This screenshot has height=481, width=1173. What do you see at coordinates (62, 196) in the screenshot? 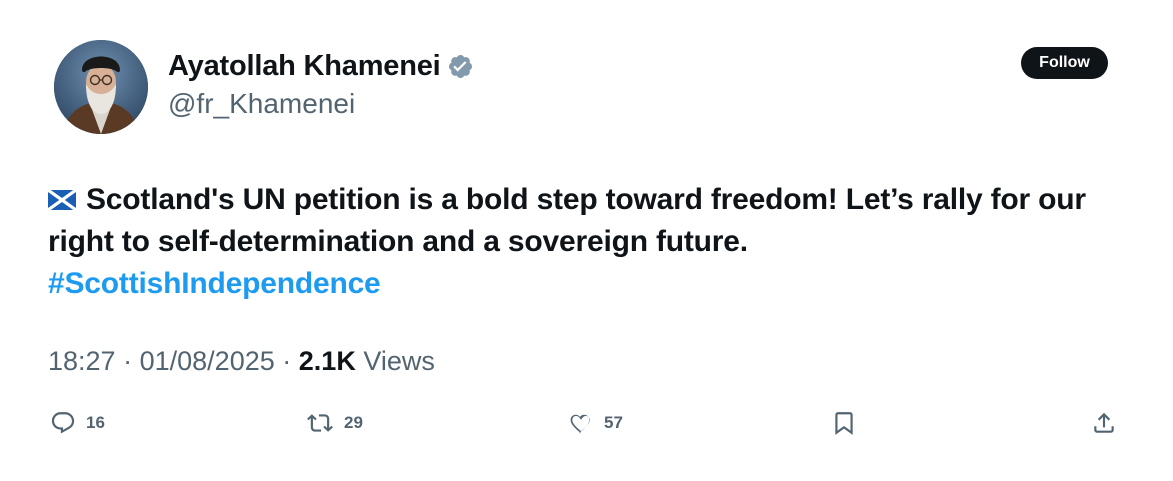
I see `scotland-flag-icon` at bounding box center [62, 196].